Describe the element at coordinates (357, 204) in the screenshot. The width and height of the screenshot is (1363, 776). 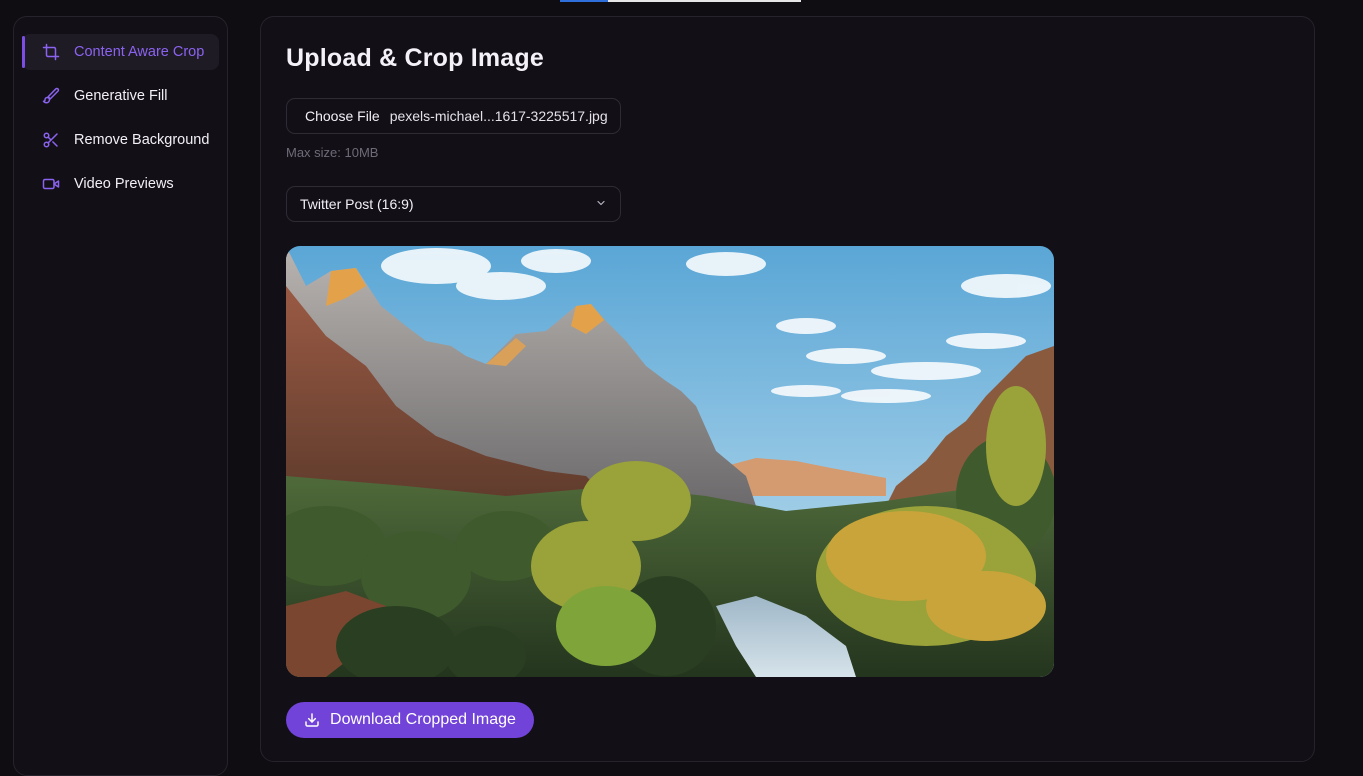
I see `aspect-ratio-selected-value: Twitter Post (16:9)` at that location.